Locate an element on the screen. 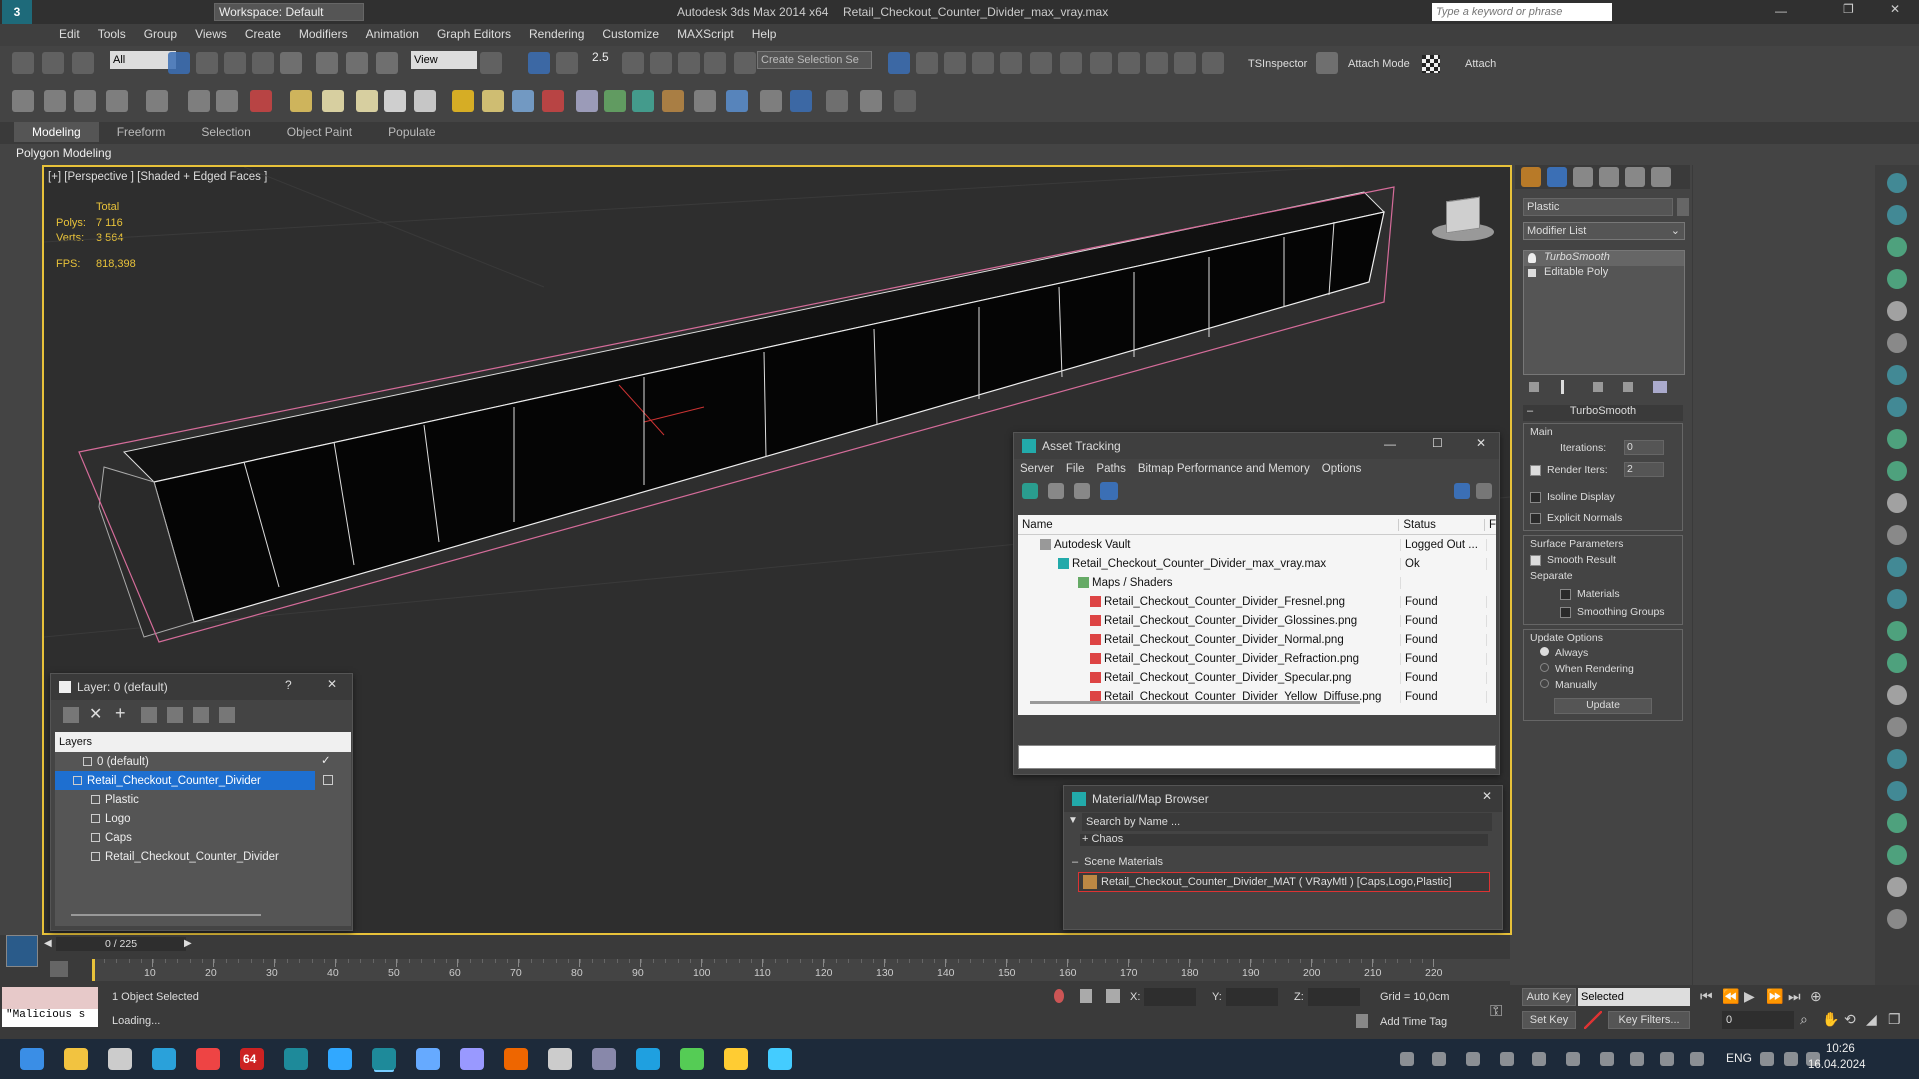 The height and width of the screenshot is (1079, 1919). notepad-icon is located at coordinates (428, 1059).